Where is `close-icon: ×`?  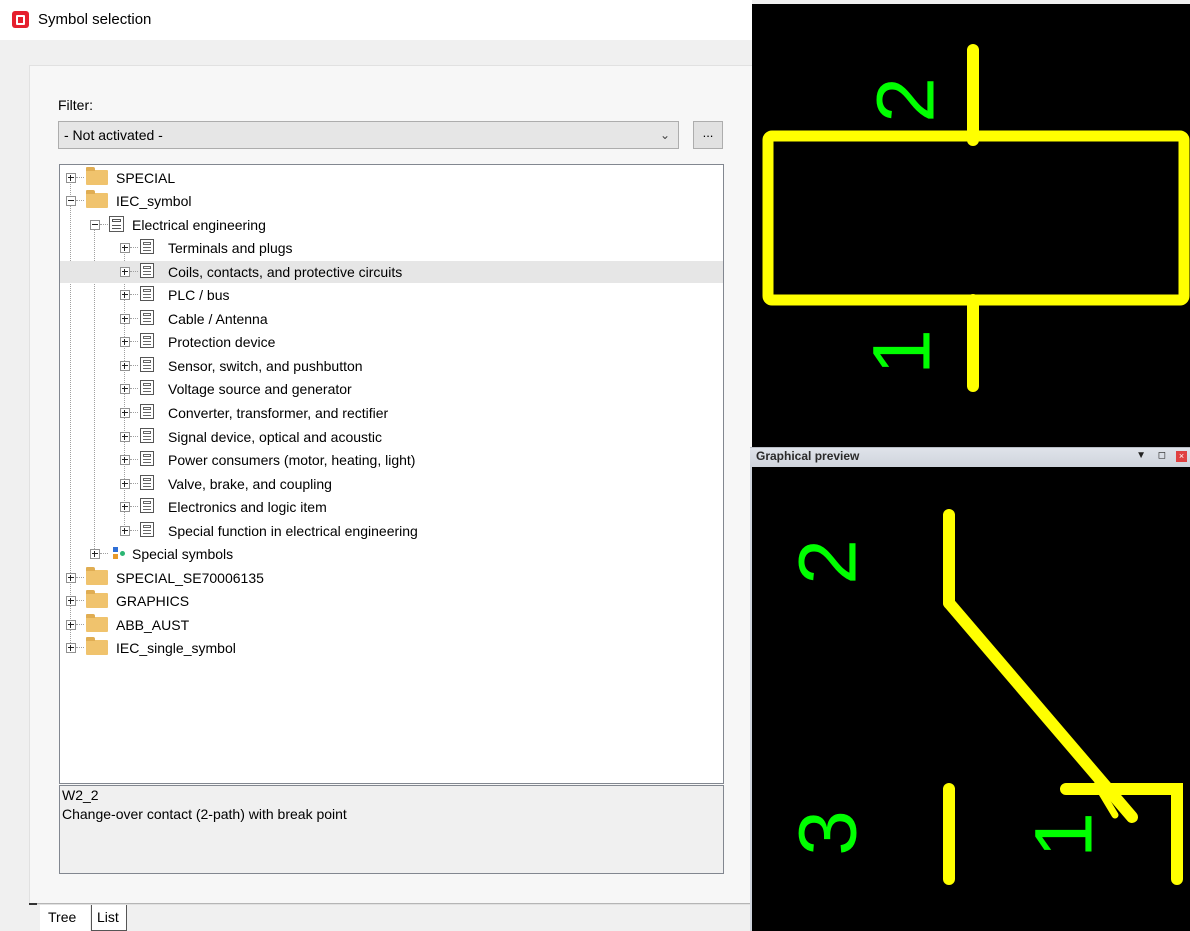
close-icon: × is located at coordinates (1181, 456).